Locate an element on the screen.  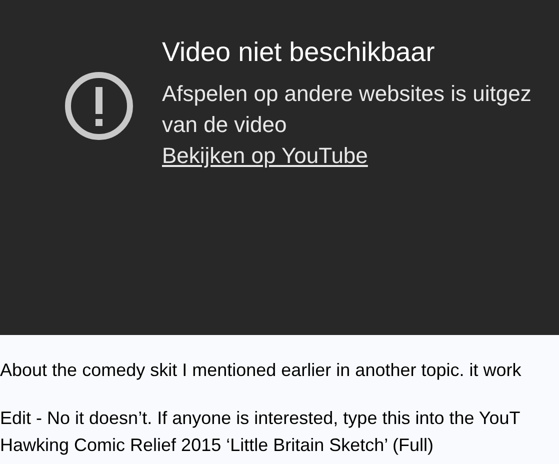
post-paragraph: About the comedy skit I mentioned earlier in another topic. it work is located at coordinates (261, 370).